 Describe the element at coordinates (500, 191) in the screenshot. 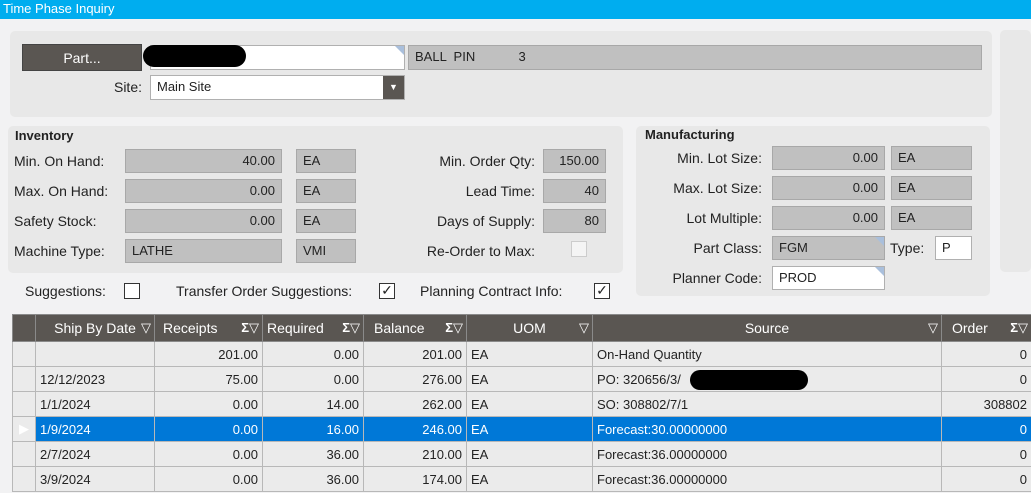

I see `lead-time-label: Lead Time:` at that location.